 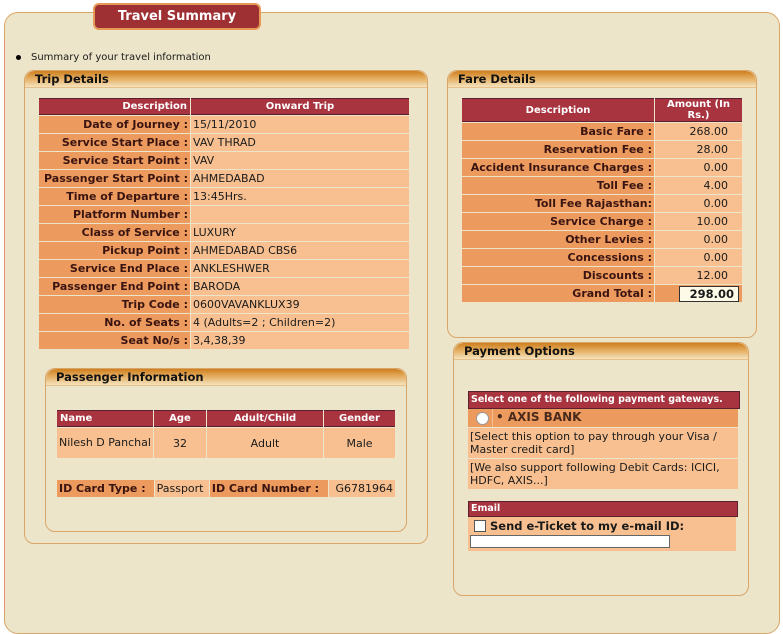 What do you see at coordinates (114, 178) in the screenshot?
I see `trip-detail-label: Passenger Start Point :` at bounding box center [114, 178].